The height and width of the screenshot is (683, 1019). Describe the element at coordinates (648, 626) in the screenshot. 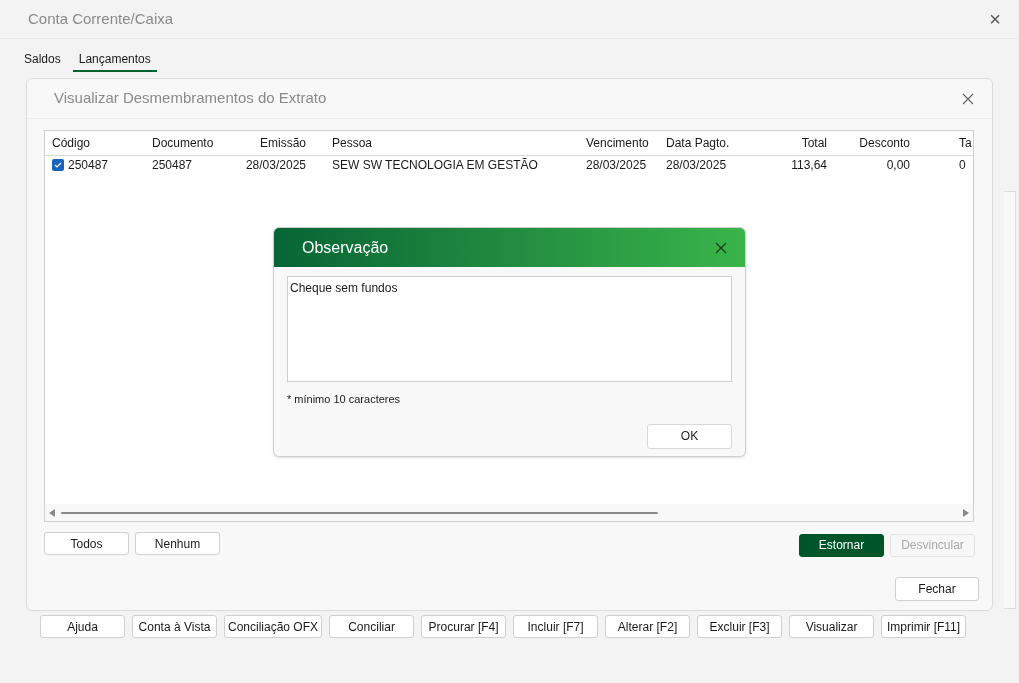

I see `toolbar-button: Alterar [F2]` at that location.